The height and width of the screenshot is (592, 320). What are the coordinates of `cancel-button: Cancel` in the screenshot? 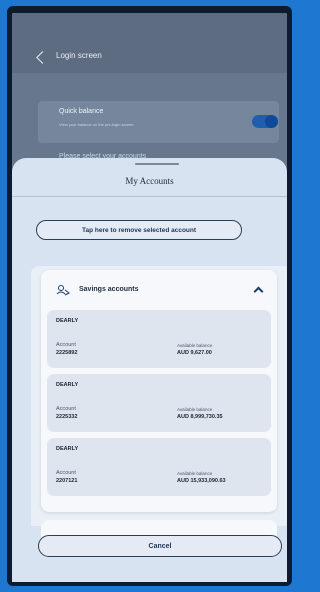 It's located at (160, 546).